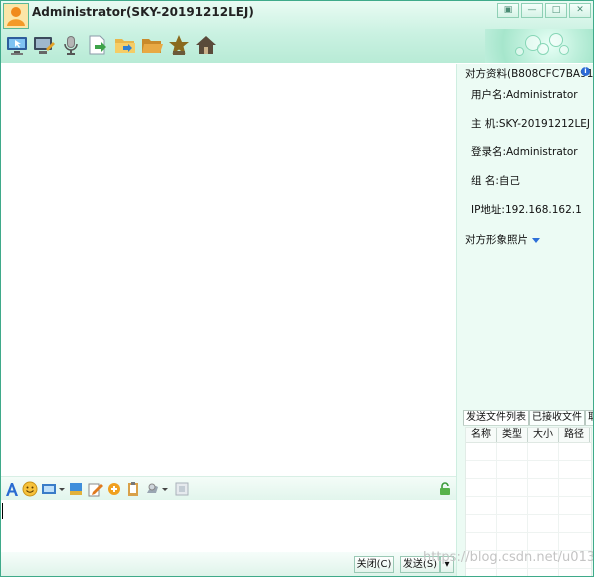 The width and height of the screenshot is (594, 577). What do you see at coordinates (536, 240) in the screenshot?
I see `chevron-down-icon` at bounding box center [536, 240].